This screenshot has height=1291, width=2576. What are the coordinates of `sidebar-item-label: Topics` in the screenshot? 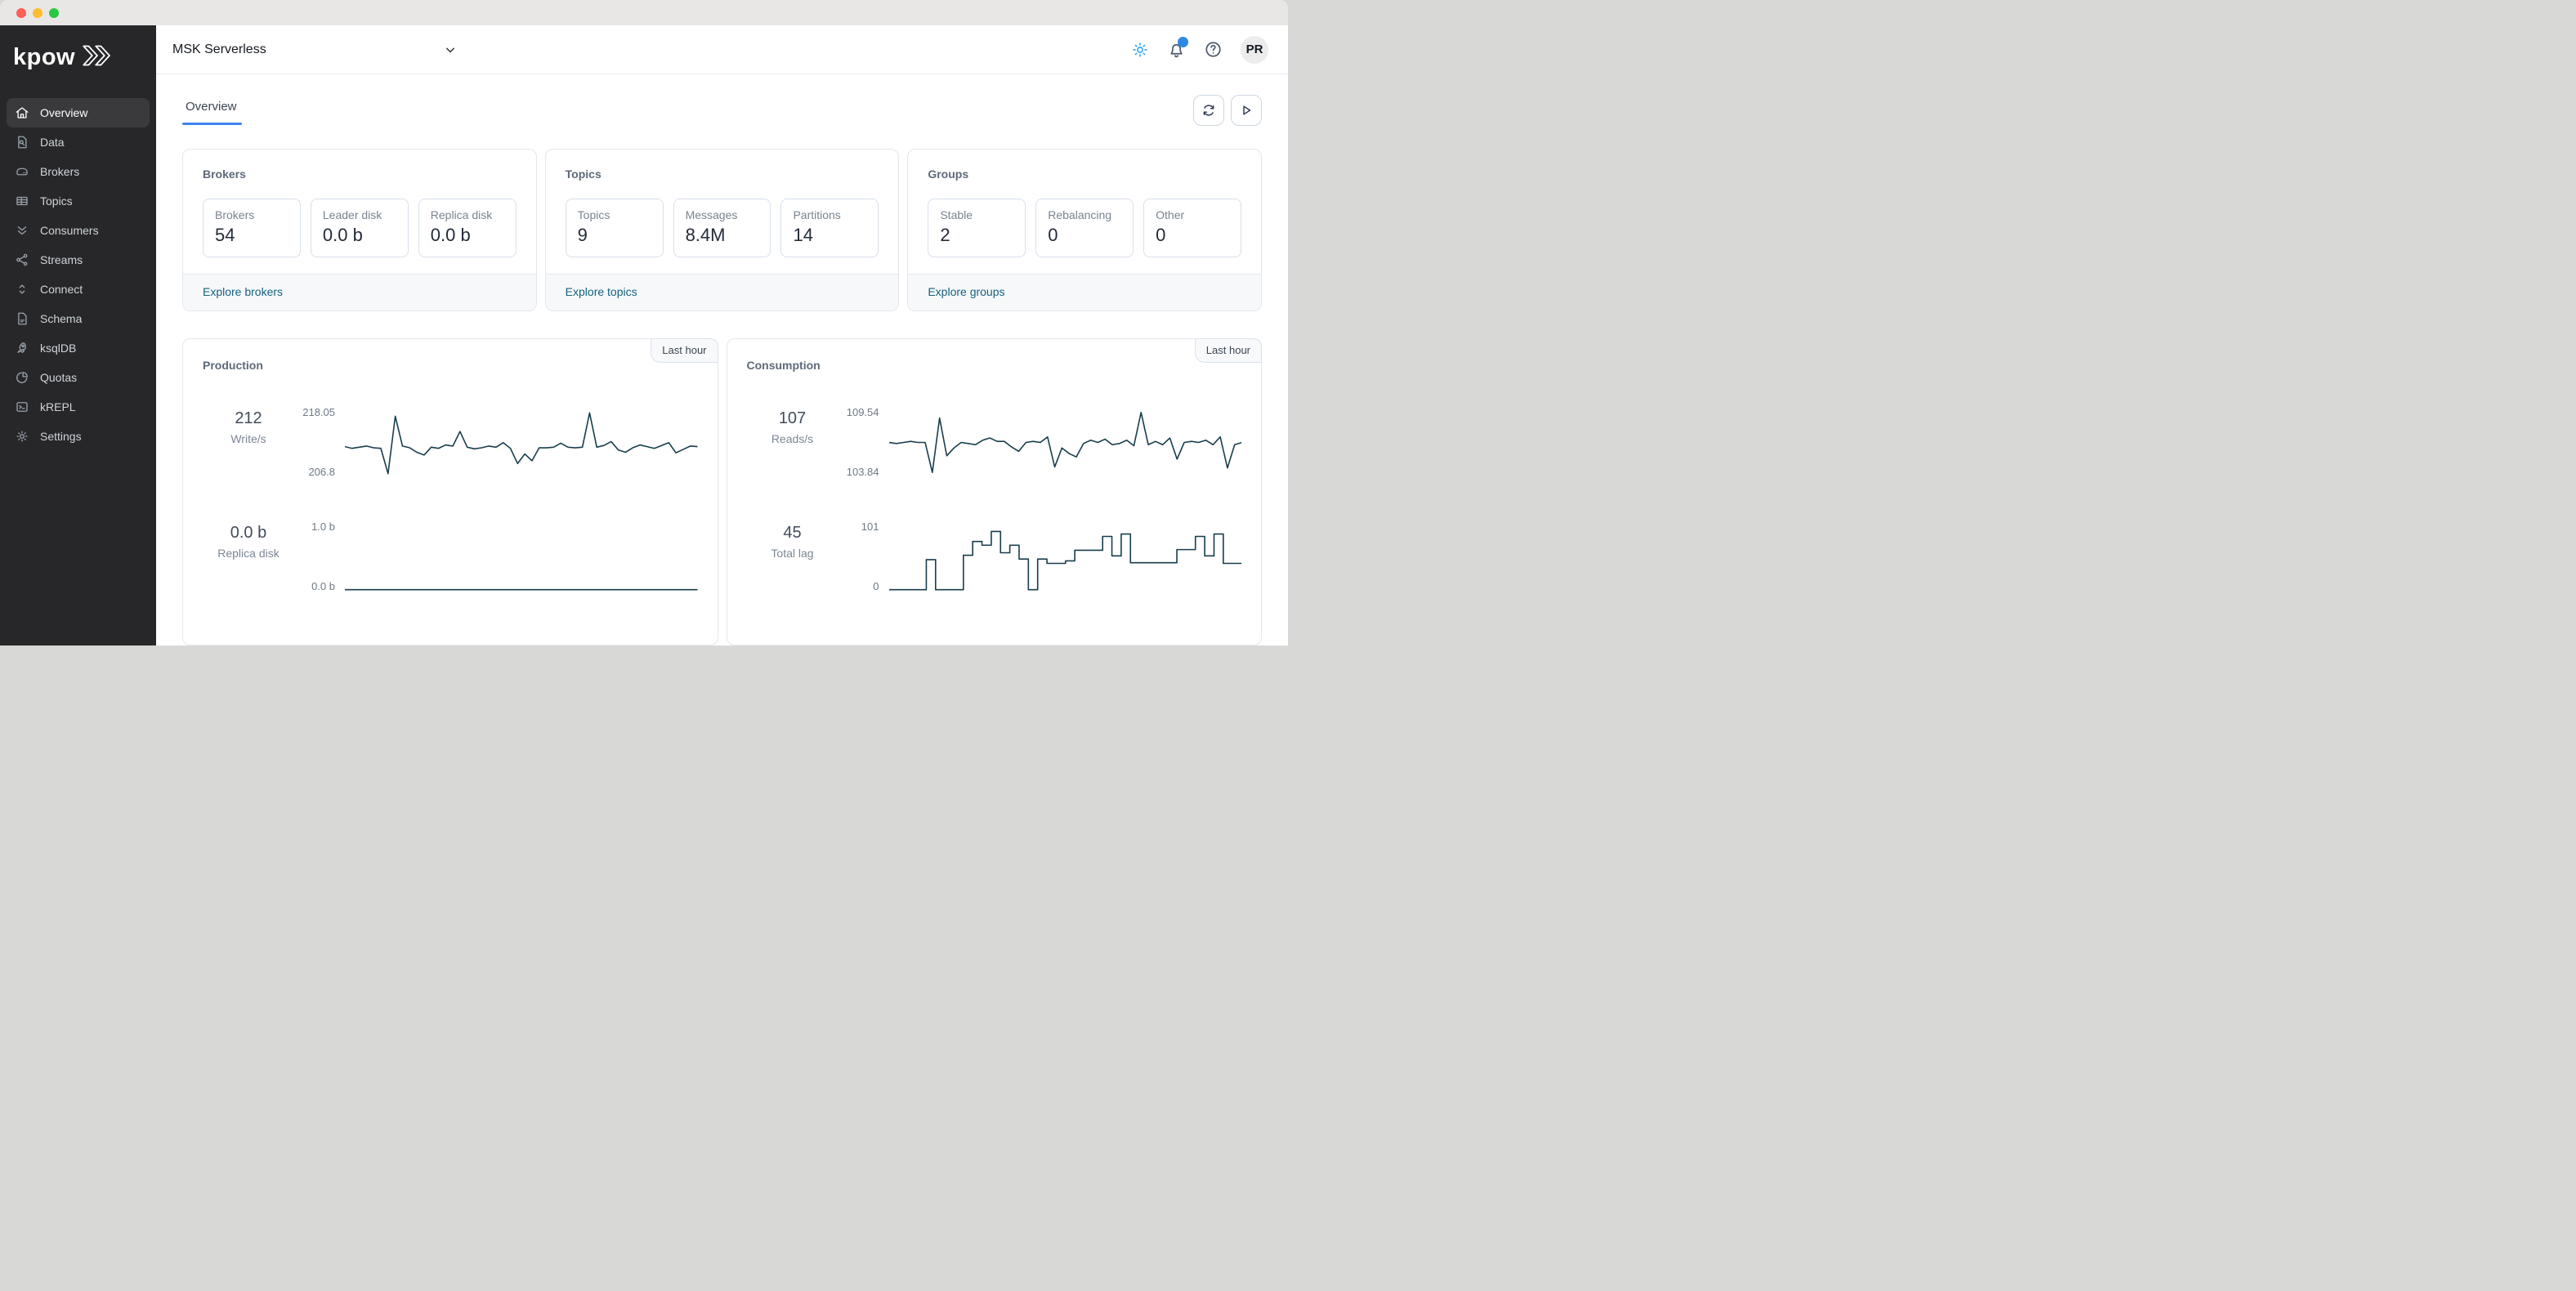 It's located at (56, 201).